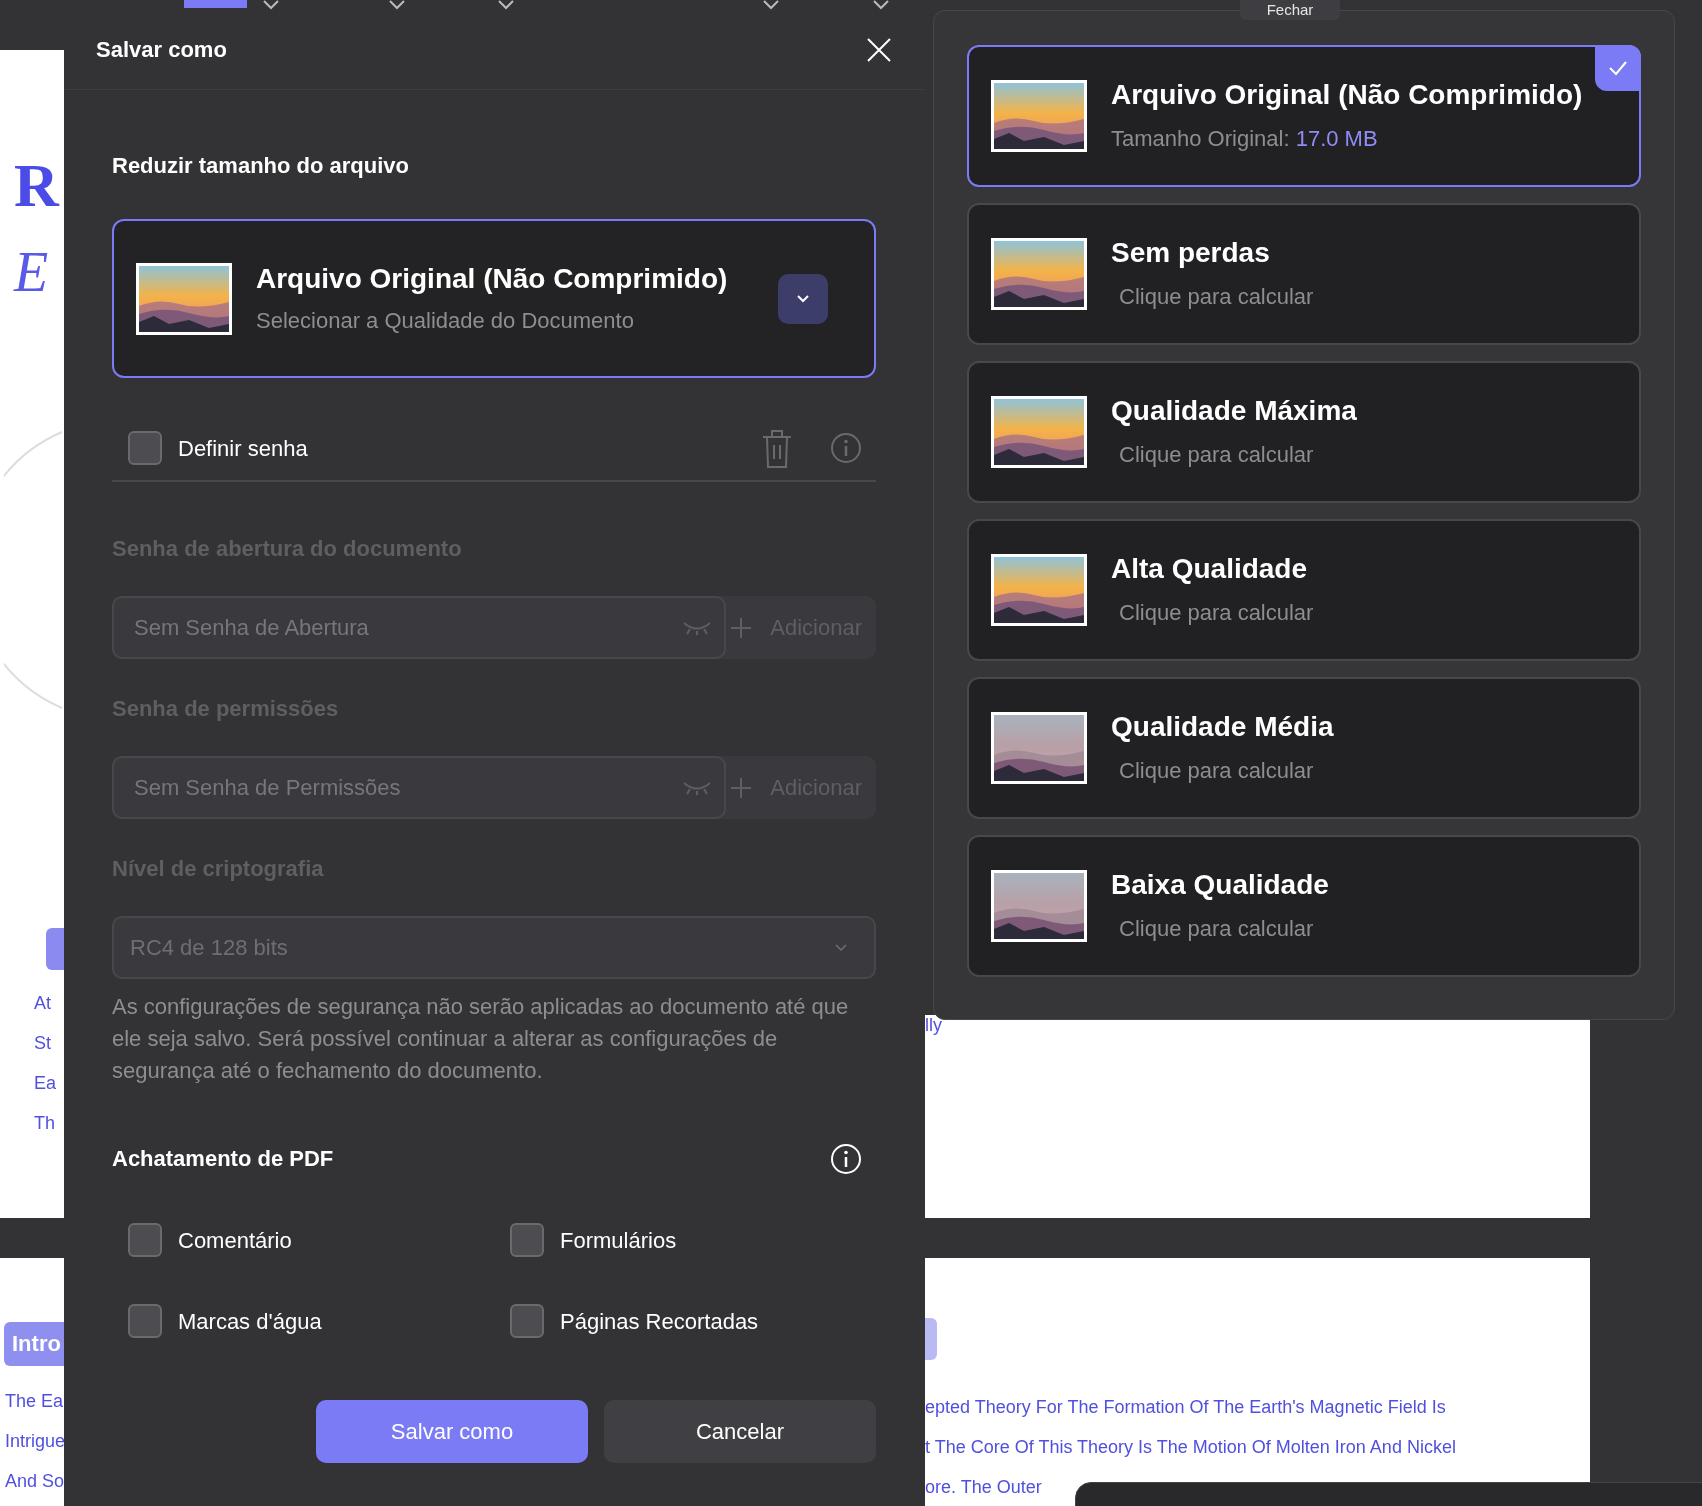 The image size is (1702, 1506). Describe the element at coordinates (1220, 885) in the screenshot. I see `option-title: Baixa Qualidade` at that location.